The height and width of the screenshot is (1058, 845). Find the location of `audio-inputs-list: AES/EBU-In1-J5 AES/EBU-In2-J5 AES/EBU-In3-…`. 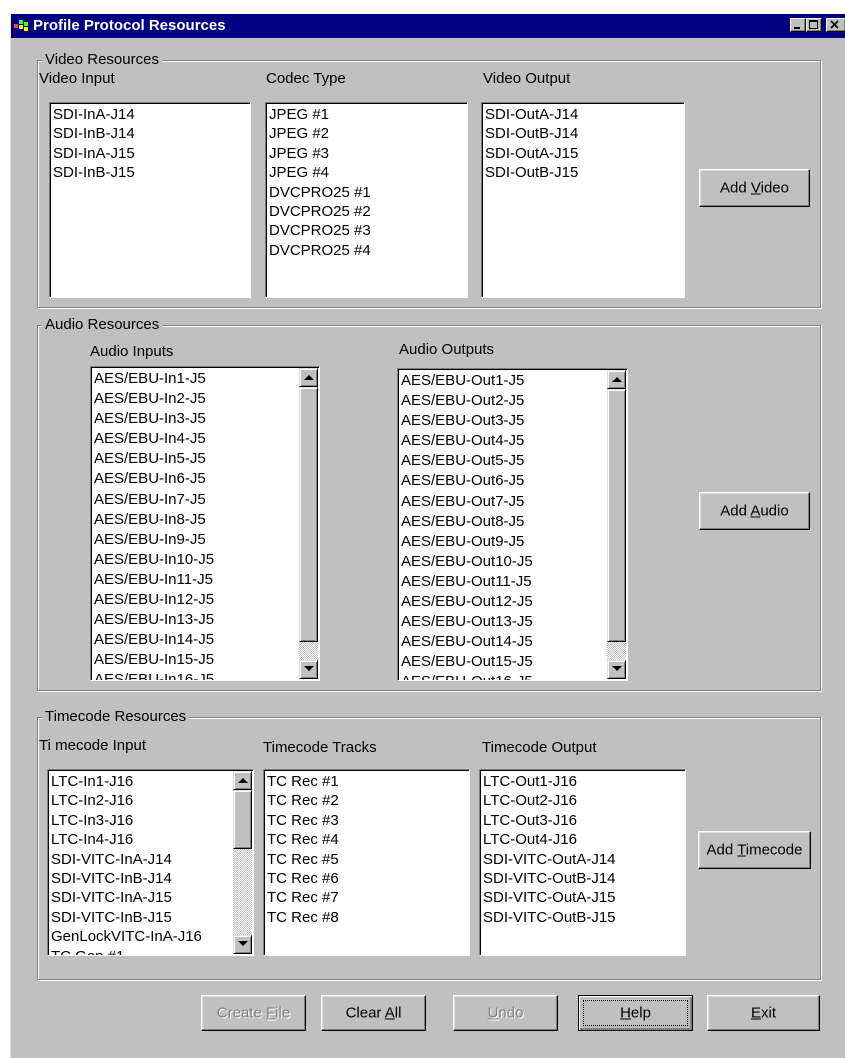

audio-inputs-list: AES/EBU-In1-J5 AES/EBU-In2-J5 AES/EBU-In3-… is located at coordinates (205, 523).